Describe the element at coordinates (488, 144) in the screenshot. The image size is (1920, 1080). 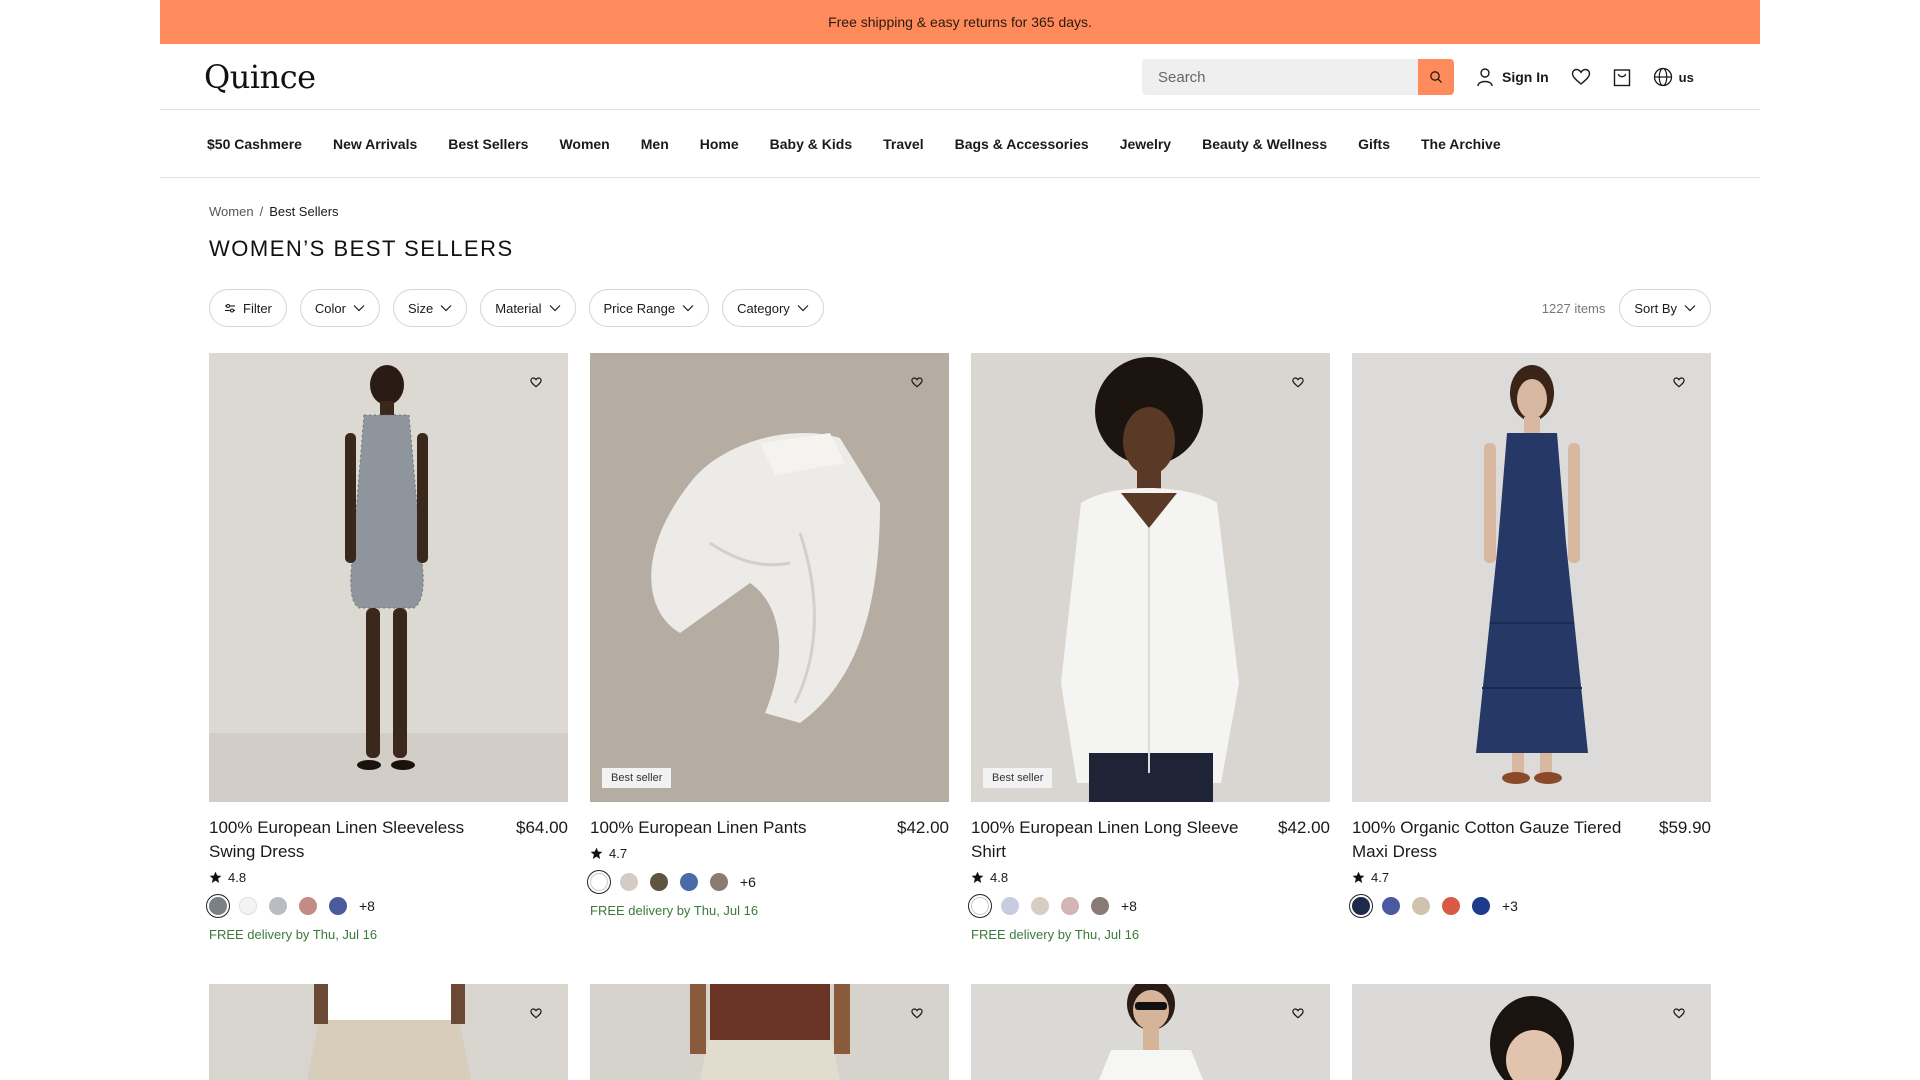
I see `nav-item-best-sellers: Best Sellers` at that location.